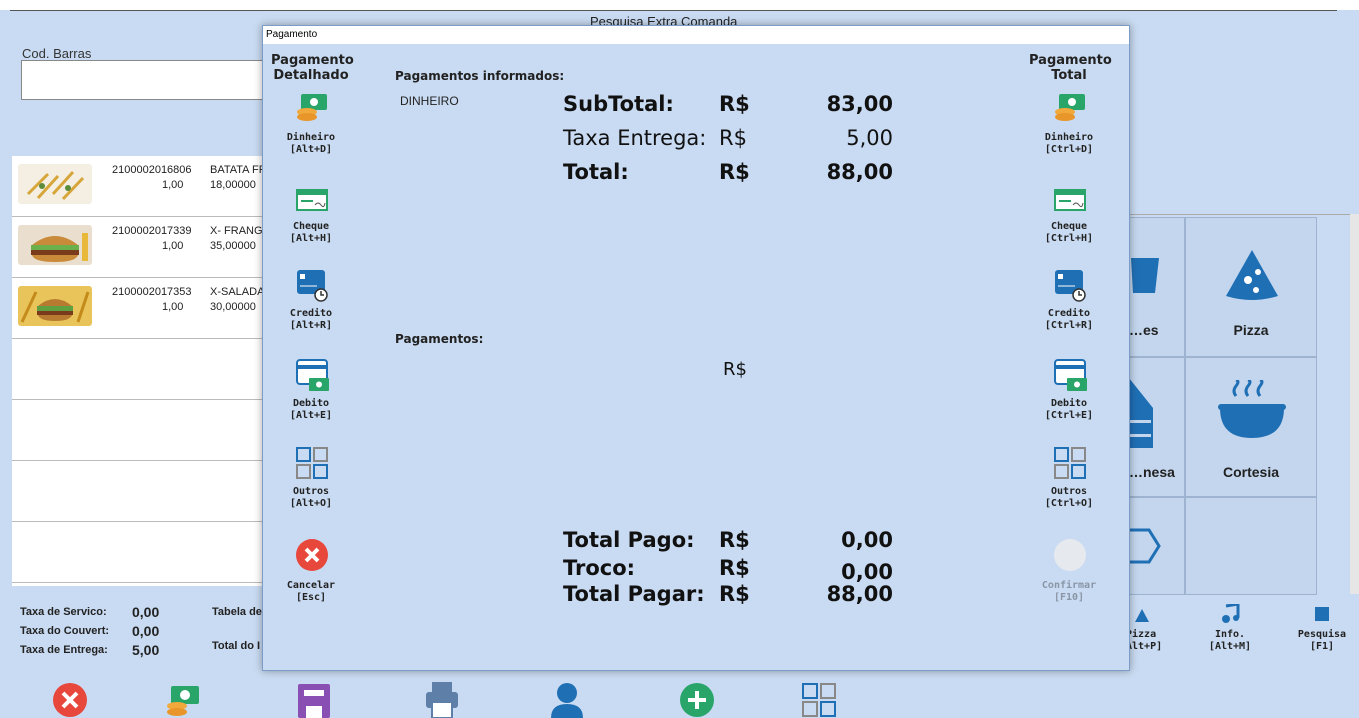 This screenshot has height=718, width=1359. I want to click on total-currency: R$, so click(734, 172).